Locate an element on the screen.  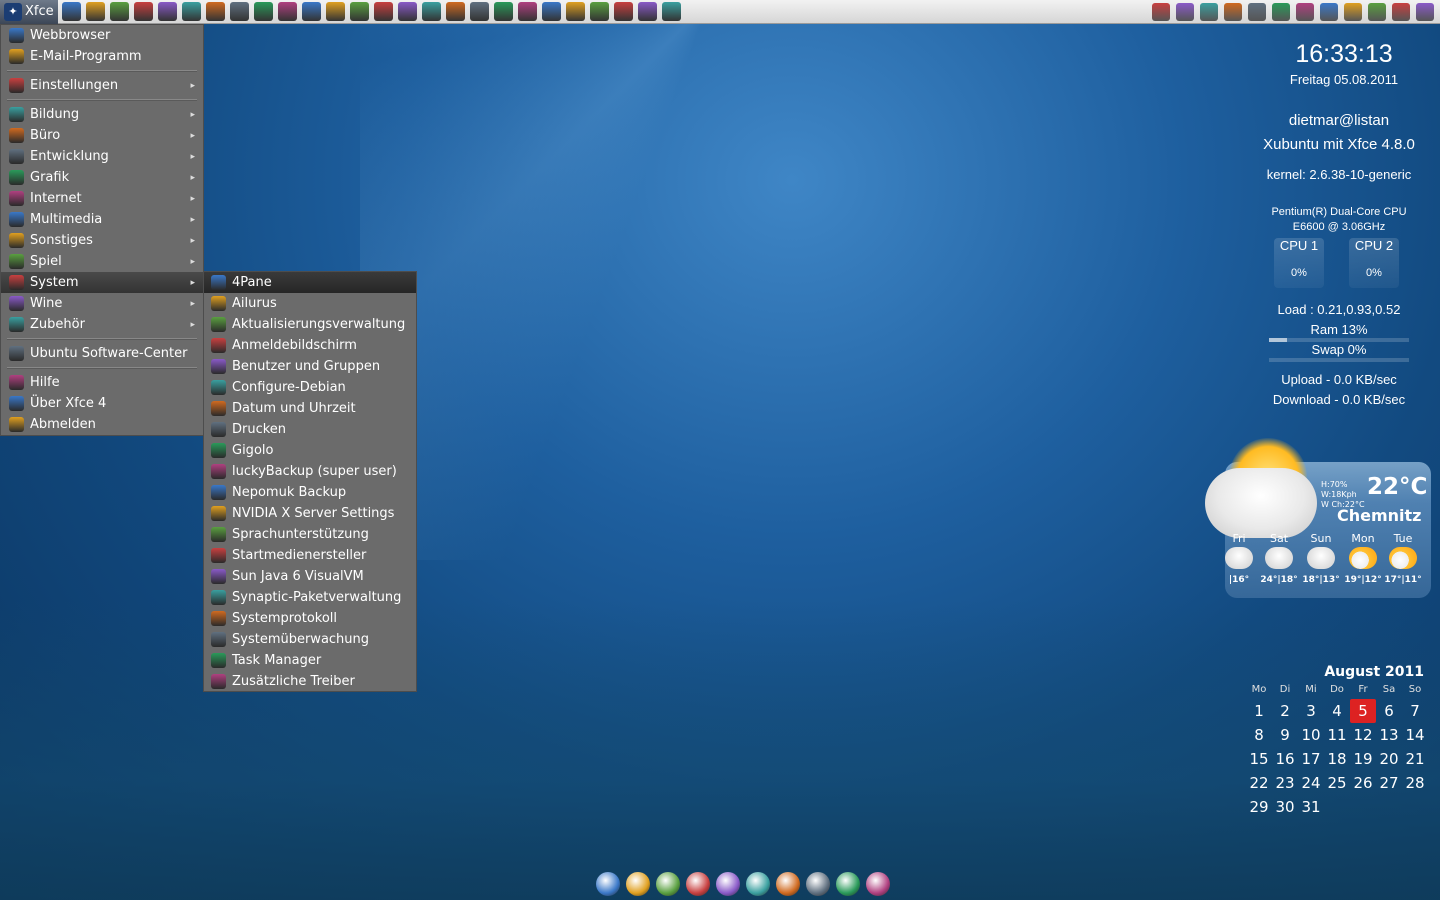
printer-icon is located at coordinates (1161, 11).